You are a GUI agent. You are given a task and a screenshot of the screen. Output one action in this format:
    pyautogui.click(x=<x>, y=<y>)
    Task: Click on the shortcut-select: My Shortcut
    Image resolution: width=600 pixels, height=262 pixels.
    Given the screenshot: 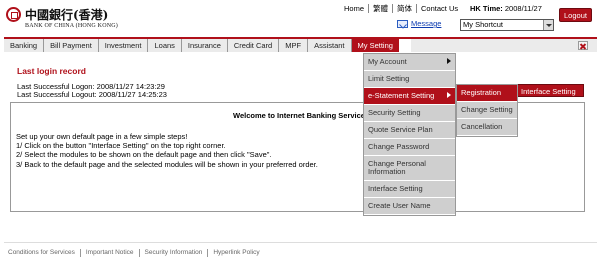 What is the action you would take?
    pyautogui.click(x=507, y=25)
    